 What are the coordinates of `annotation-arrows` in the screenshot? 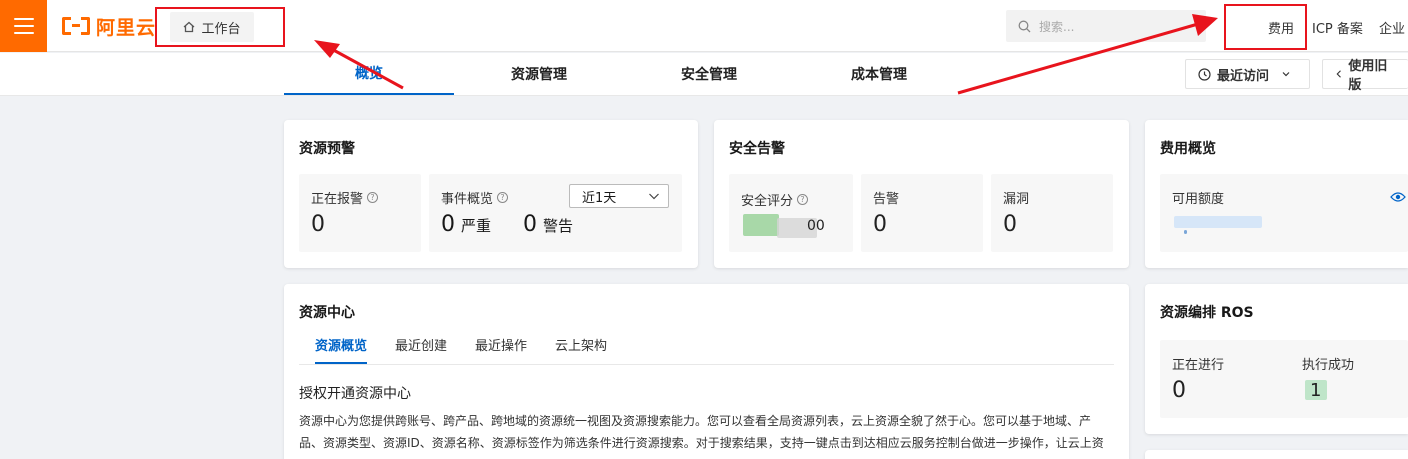 It's located at (766, 54).